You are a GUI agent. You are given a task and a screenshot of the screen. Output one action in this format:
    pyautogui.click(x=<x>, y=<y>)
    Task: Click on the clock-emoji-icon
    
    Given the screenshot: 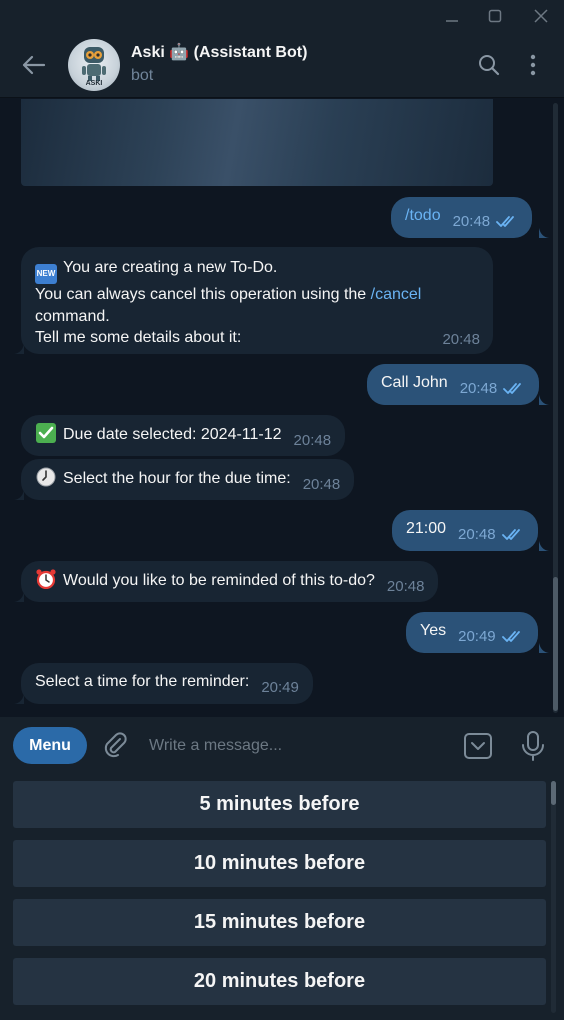 What is the action you would take?
    pyautogui.click(x=46, y=477)
    